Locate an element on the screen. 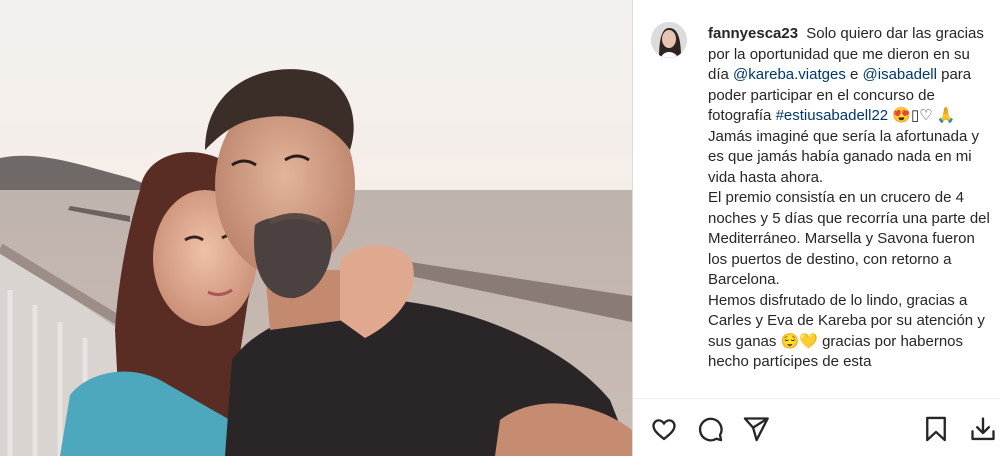 The height and width of the screenshot is (457, 1000). mention-isabadell: @isabadell is located at coordinates (900, 74).